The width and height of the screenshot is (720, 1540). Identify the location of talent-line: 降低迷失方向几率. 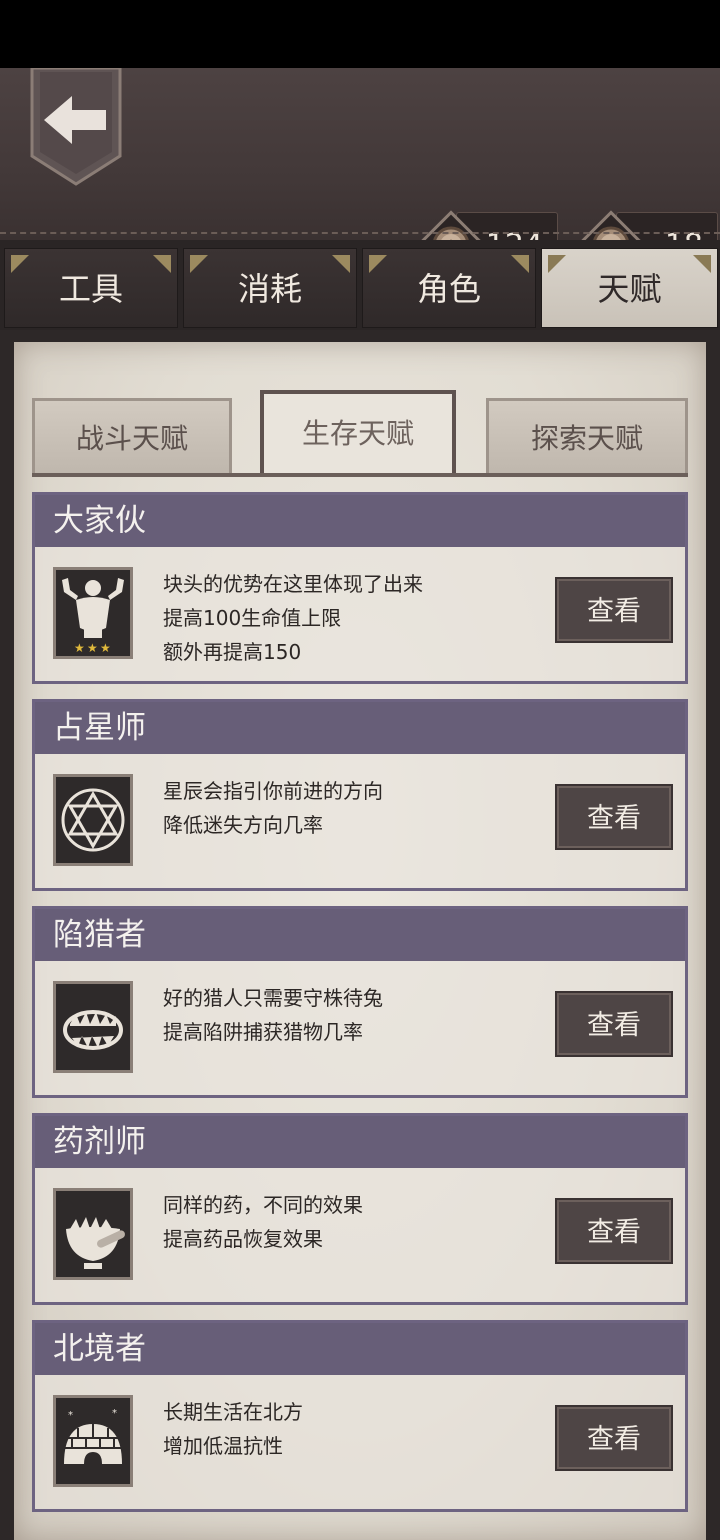
(243, 825).